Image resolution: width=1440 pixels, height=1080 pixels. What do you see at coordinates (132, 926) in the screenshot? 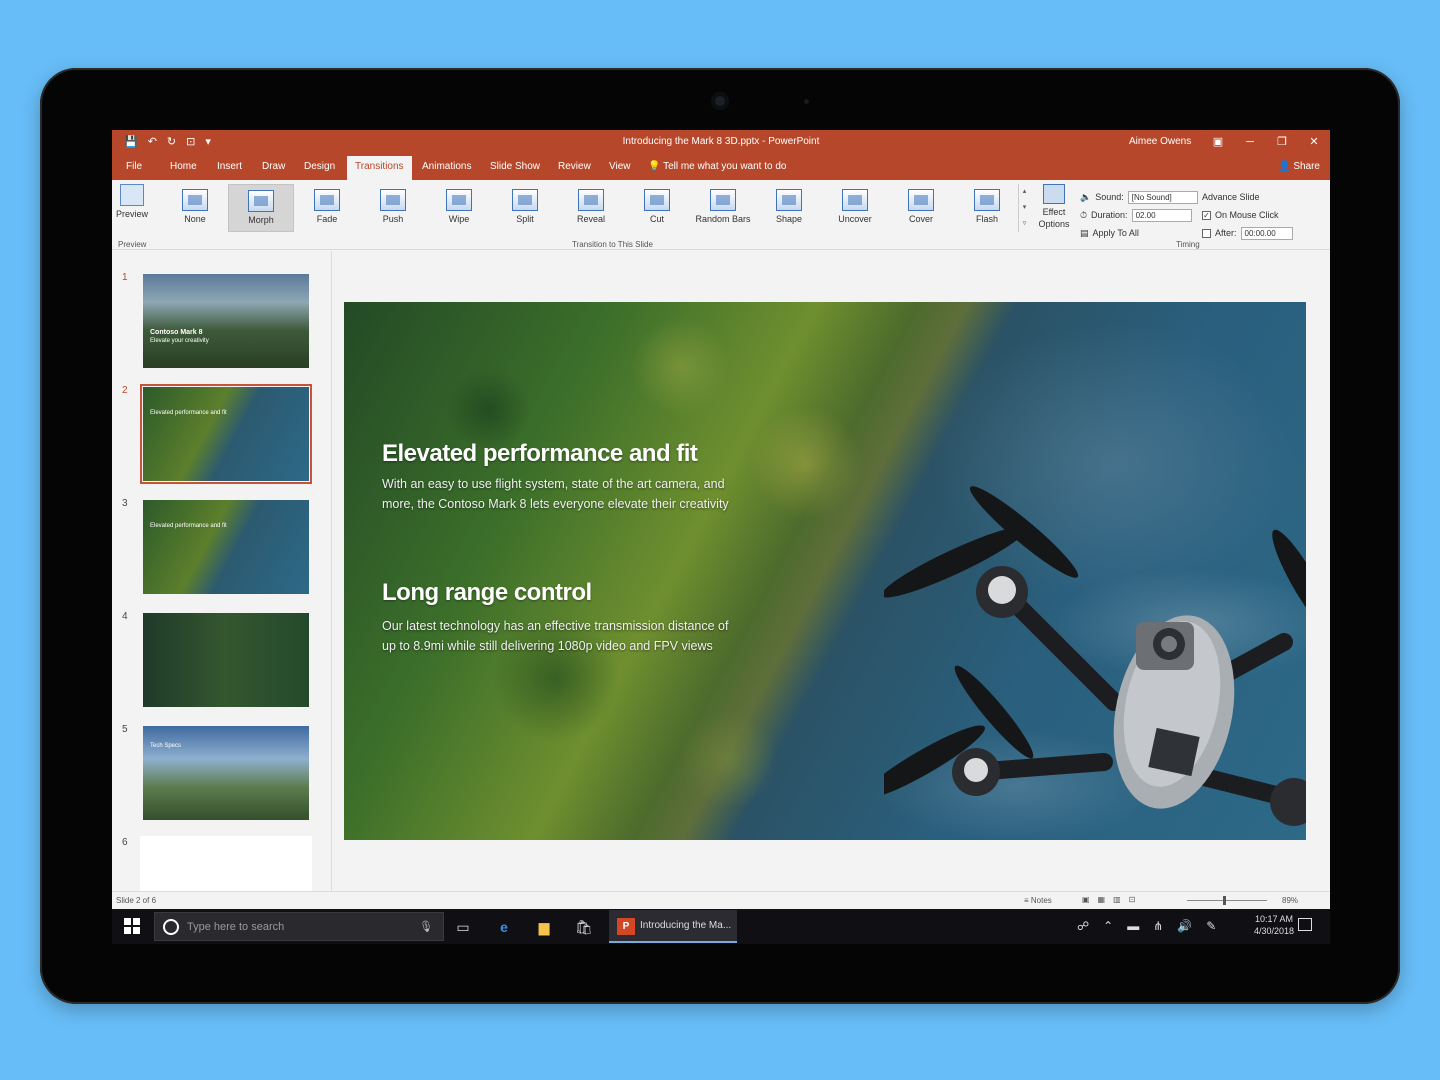
I see `windows-start-icon` at bounding box center [132, 926].